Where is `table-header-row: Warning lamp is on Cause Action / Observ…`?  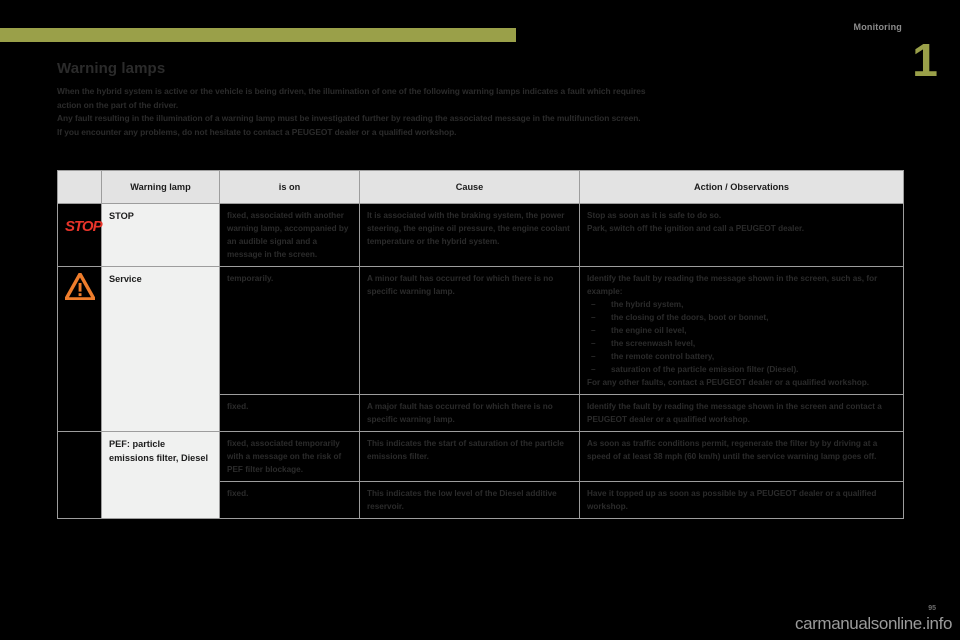 table-header-row: Warning lamp is on Cause Action / Observ… is located at coordinates (480, 187).